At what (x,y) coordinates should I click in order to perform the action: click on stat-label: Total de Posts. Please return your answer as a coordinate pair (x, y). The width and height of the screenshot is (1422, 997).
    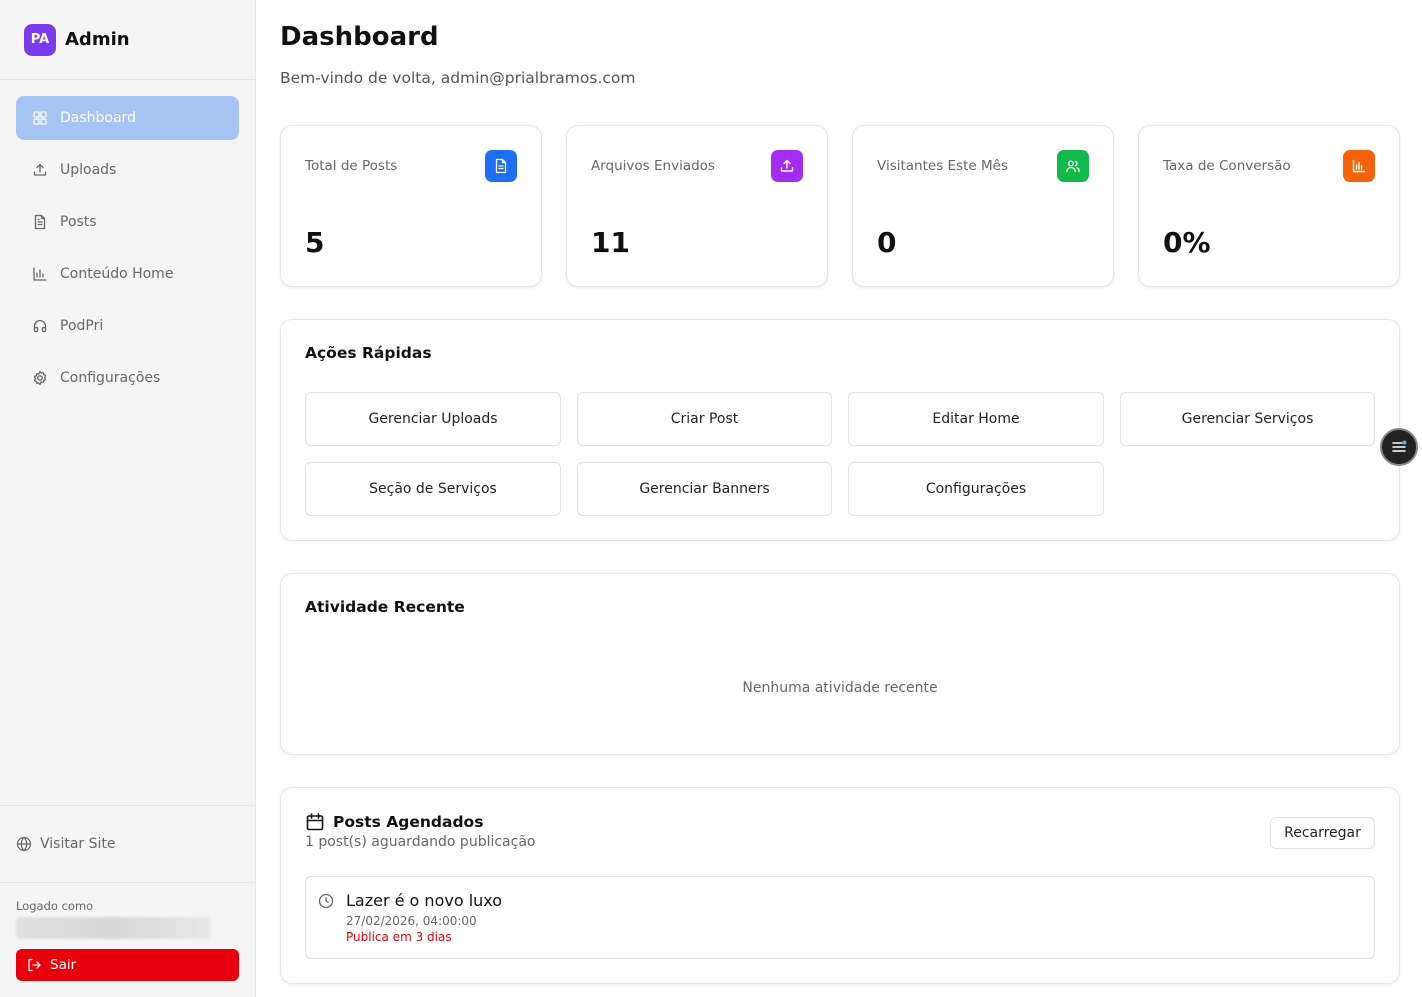
    Looking at the image, I should click on (351, 166).